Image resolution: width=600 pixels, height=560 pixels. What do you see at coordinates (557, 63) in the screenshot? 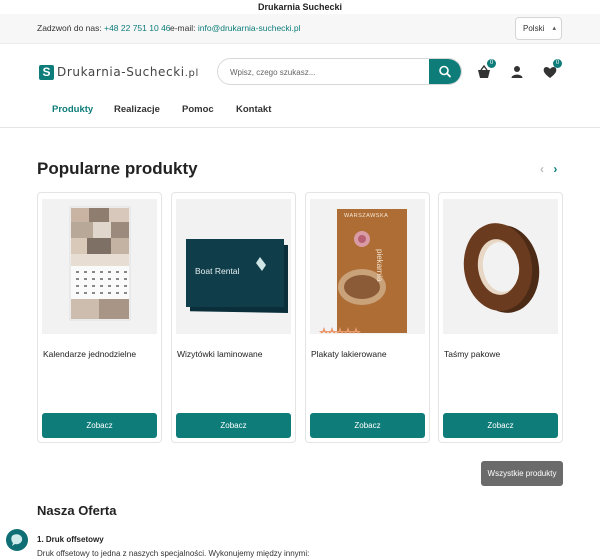
I see `wishlist-count-badge: 0` at bounding box center [557, 63].